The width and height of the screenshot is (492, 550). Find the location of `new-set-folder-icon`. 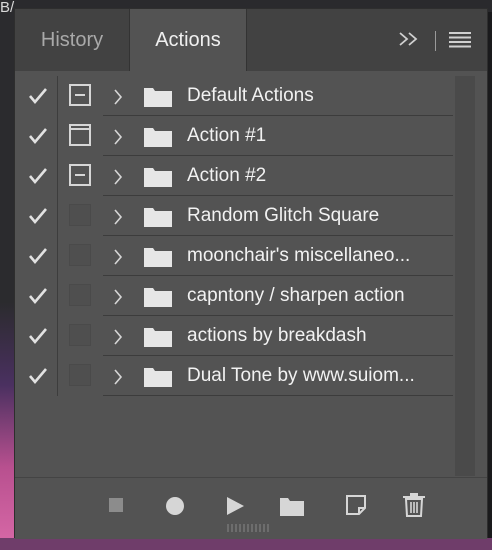

new-set-folder-icon is located at coordinates (292, 506).